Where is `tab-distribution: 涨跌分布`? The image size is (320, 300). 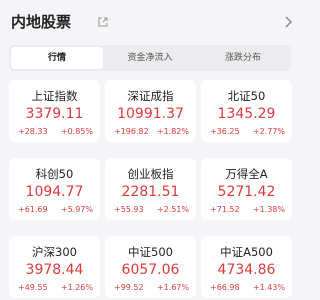
tab-distribution: 涨跌分布 is located at coordinates (243, 58).